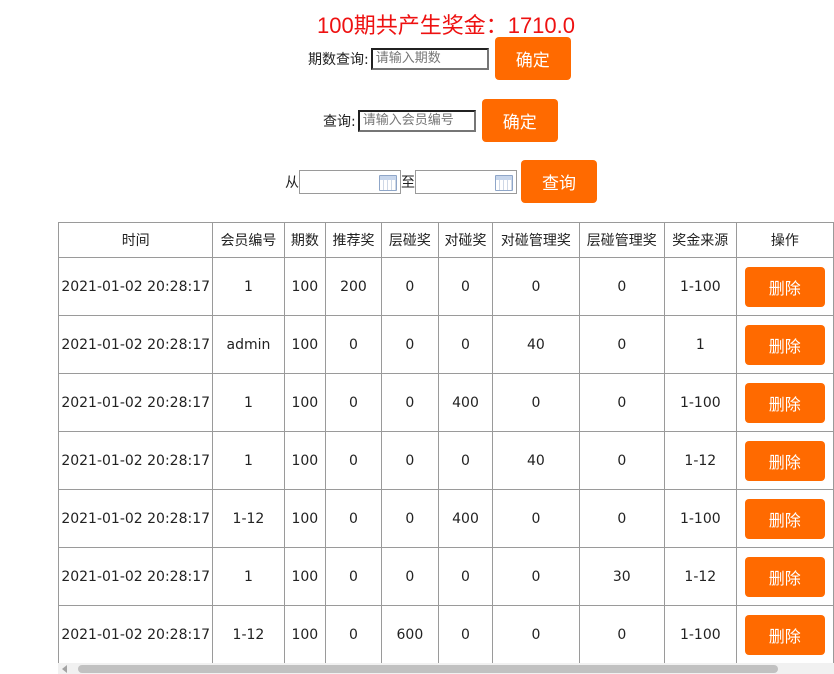 Image resolution: width=834 pixels, height=674 pixels. I want to click on scroll-left-icon, so click(64, 669).